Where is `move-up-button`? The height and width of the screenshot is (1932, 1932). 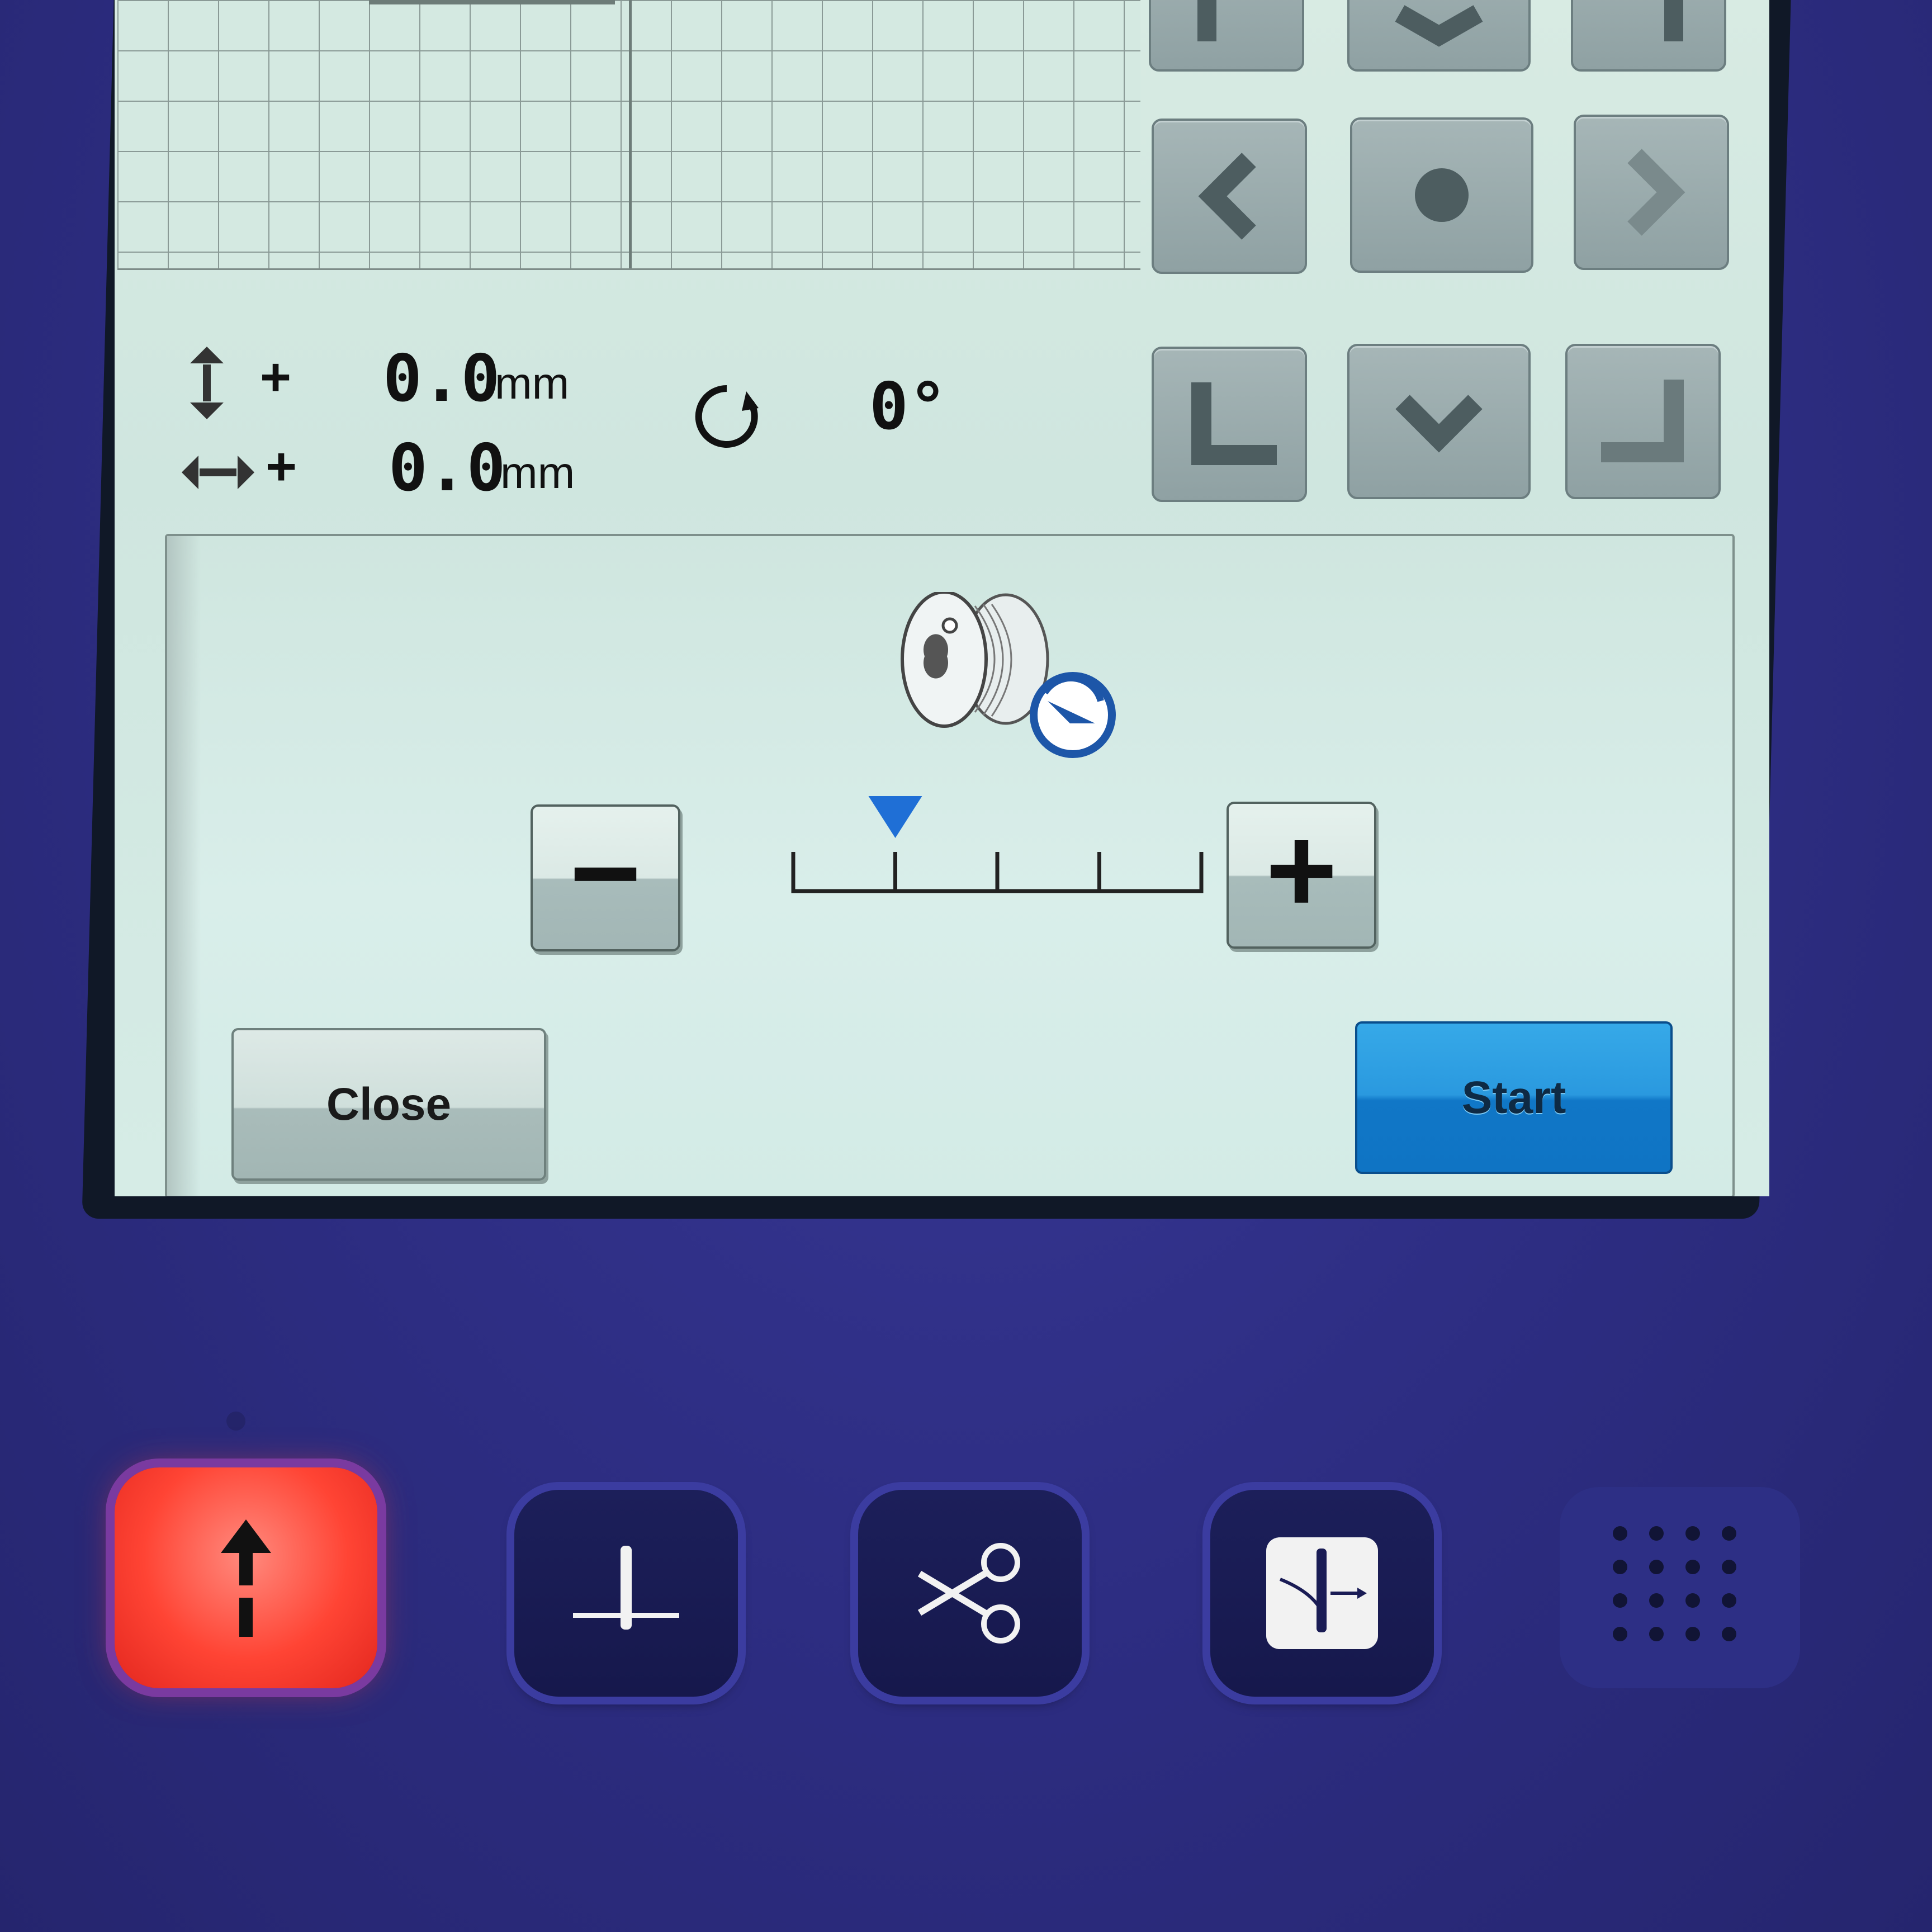
move-up-button is located at coordinates (1439, 36).